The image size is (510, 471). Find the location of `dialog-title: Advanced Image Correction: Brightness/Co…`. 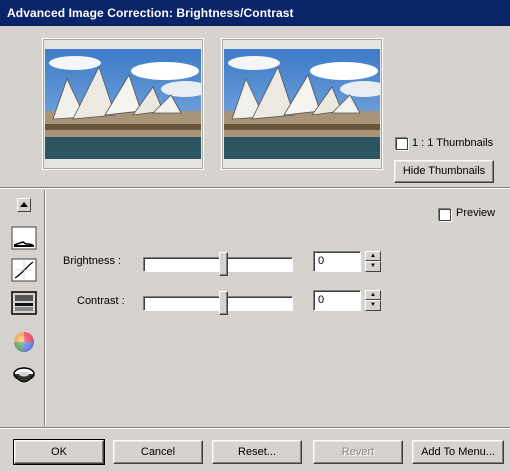

dialog-title: Advanced Image Correction: Brightness/Co… is located at coordinates (150, 13).